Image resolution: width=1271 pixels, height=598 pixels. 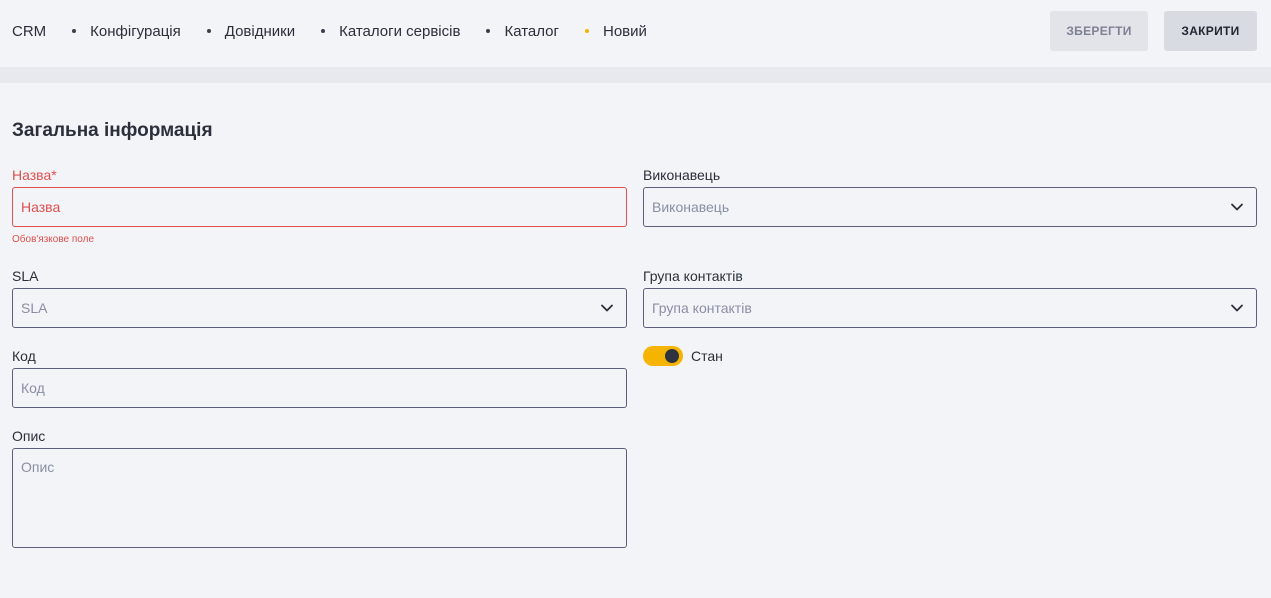 I want to click on name-input: Назва, so click(x=319, y=207).